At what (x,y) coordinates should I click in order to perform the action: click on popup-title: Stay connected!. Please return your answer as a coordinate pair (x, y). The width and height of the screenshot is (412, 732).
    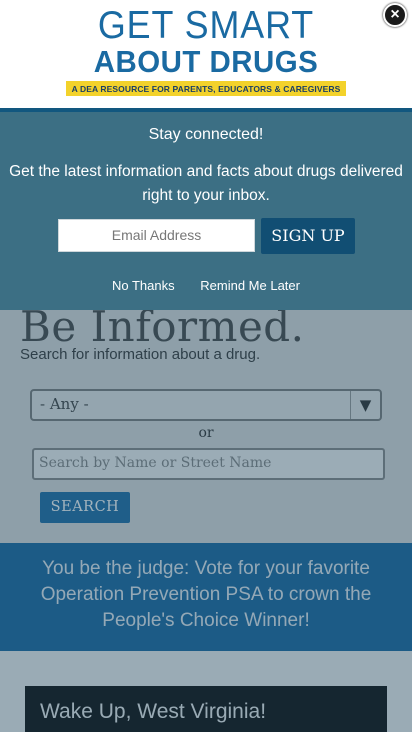
    Looking at the image, I should click on (206, 134).